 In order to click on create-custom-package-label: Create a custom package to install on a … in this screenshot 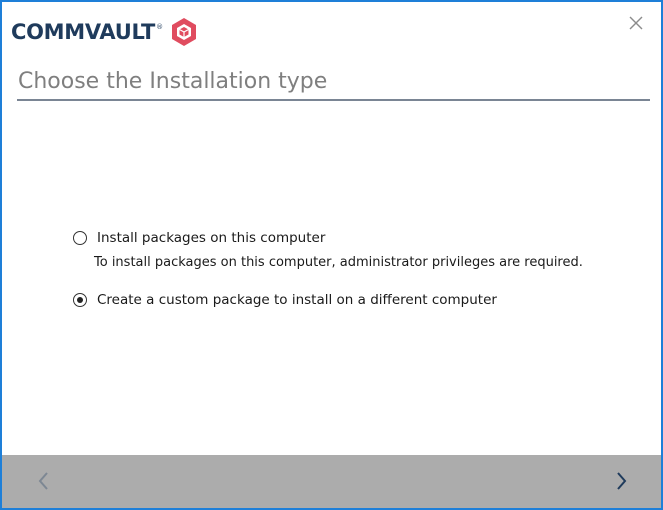, I will do `click(297, 300)`.